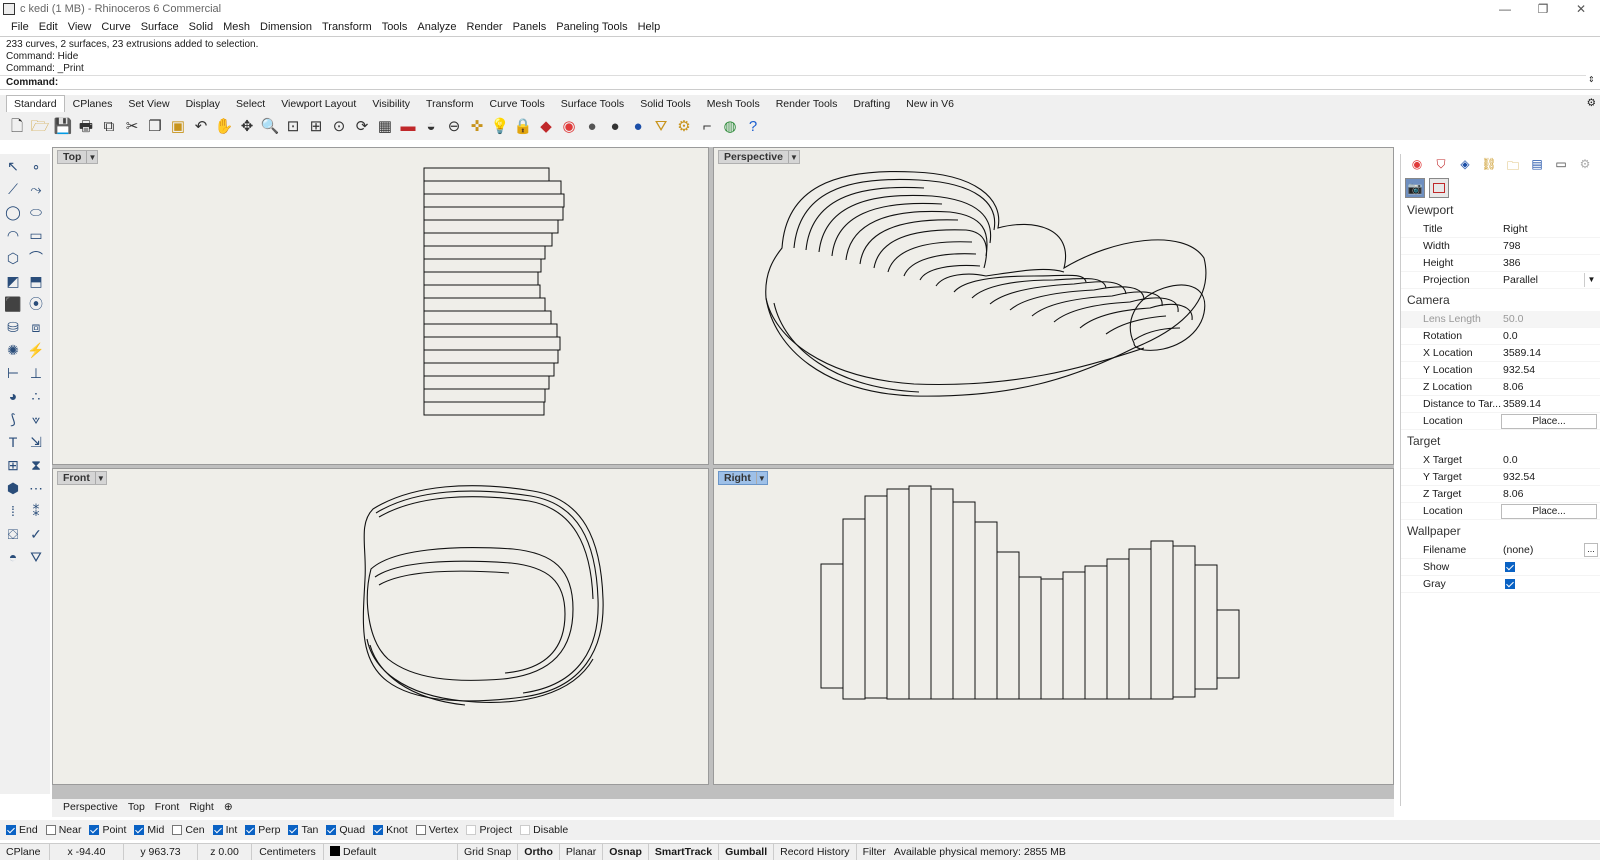 The height and width of the screenshot is (860, 1600). Describe the element at coordinates (661, 126) in the screenshot. I see `filter-icon: ⛛` at that location.